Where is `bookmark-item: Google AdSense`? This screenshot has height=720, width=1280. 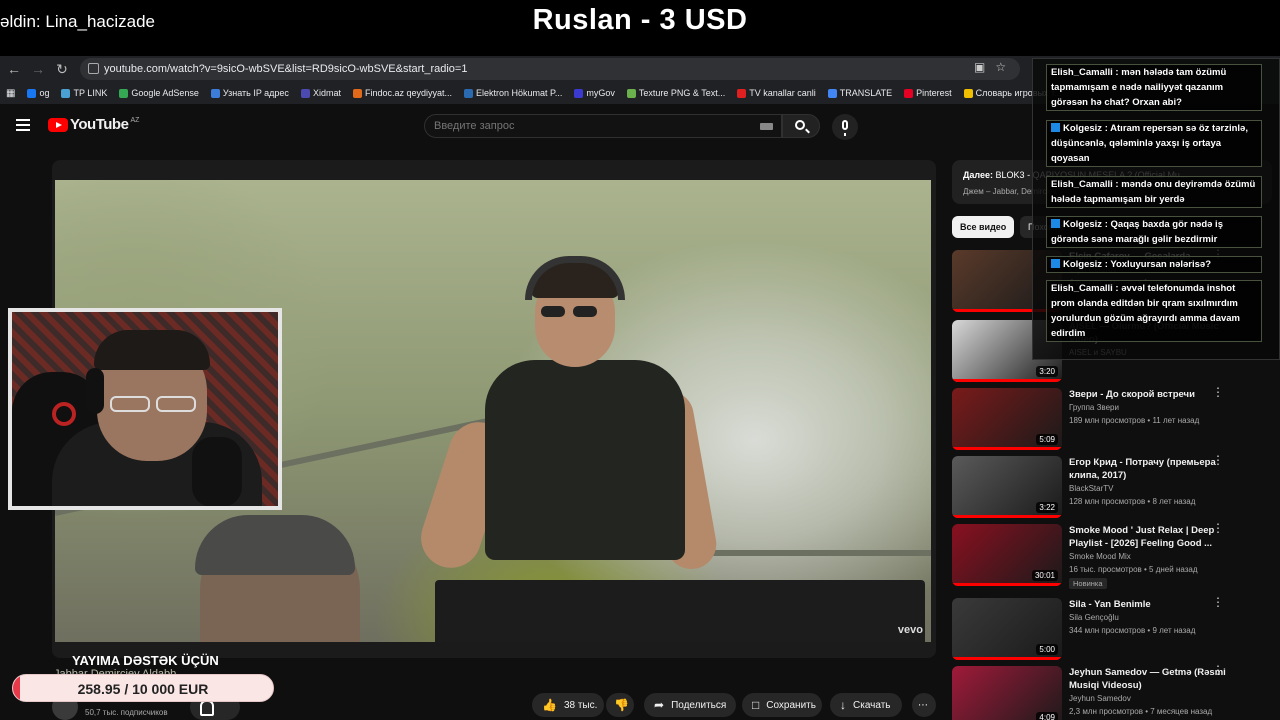 bookmark-item: Google AdSense is located at coordinates (159, 93).